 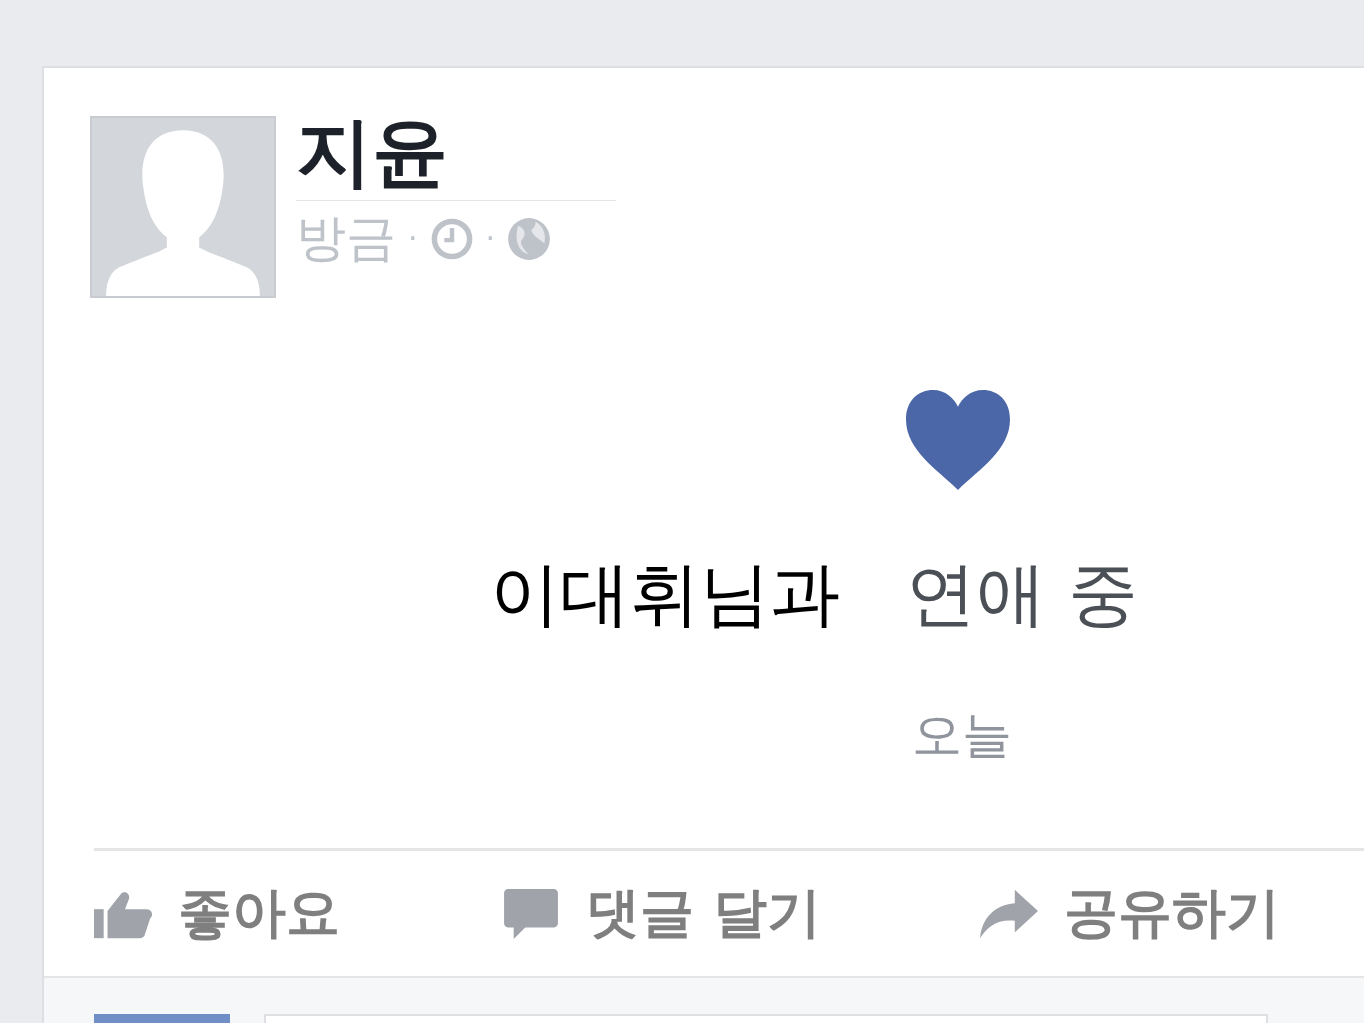 I want to click on event-date: 오늘, so click(x=962, y=735).